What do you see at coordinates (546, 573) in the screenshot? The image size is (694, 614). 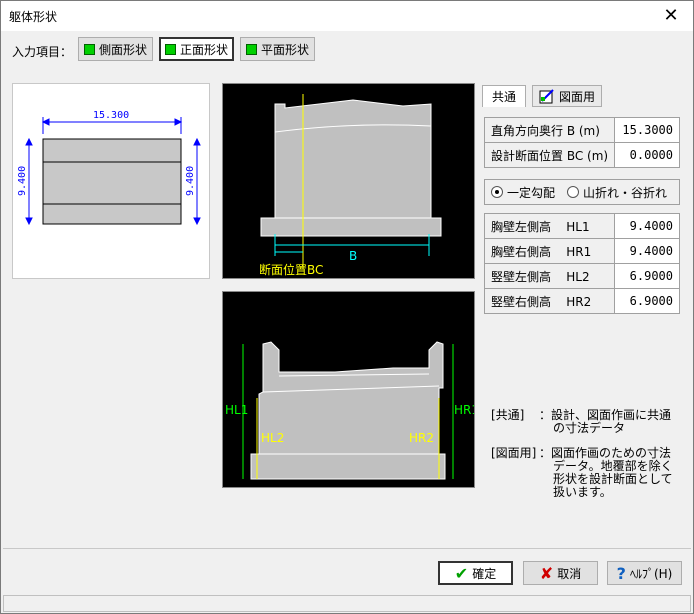 I see `cross-icon: ✘` at bounding box center [546, 573].